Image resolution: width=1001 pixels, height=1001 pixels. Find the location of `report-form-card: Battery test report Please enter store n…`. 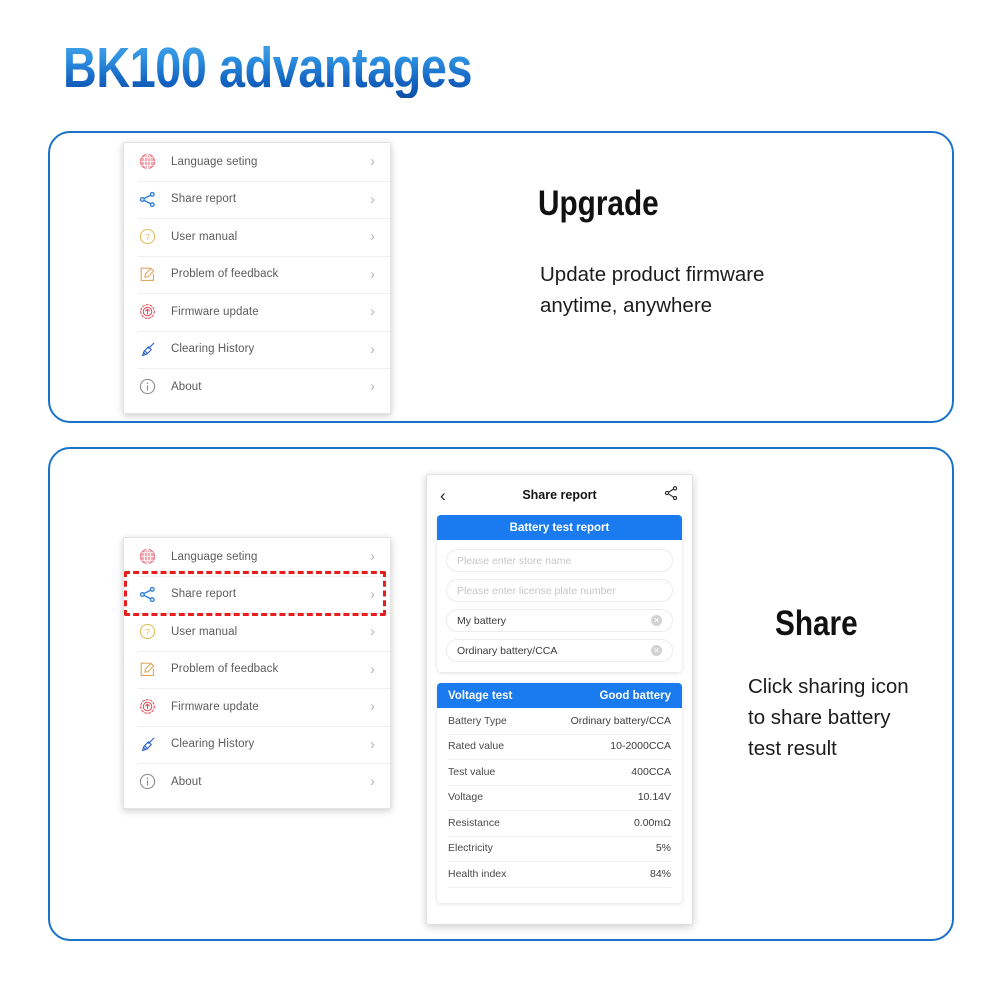

report-form-card: Battery test report Please enter store n… is located at coordinates (559, 593).